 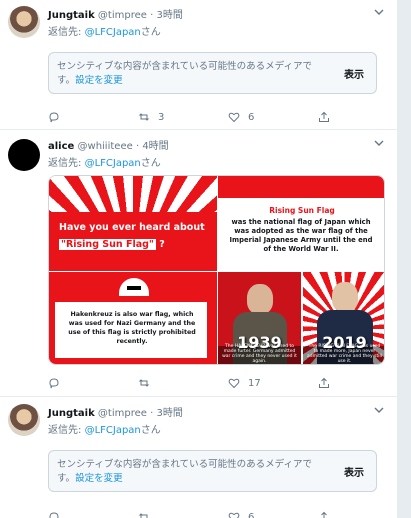 I want to click on timestamp: 4時間, so click(x=155, y=146).